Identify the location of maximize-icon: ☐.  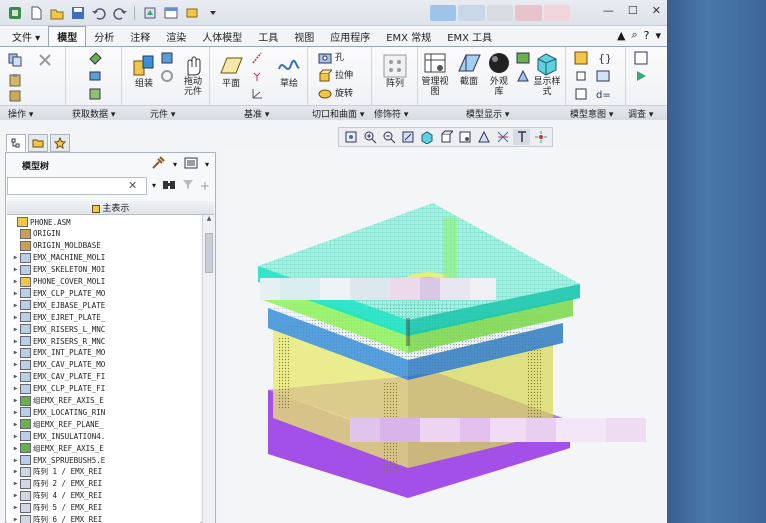
(633, 10).